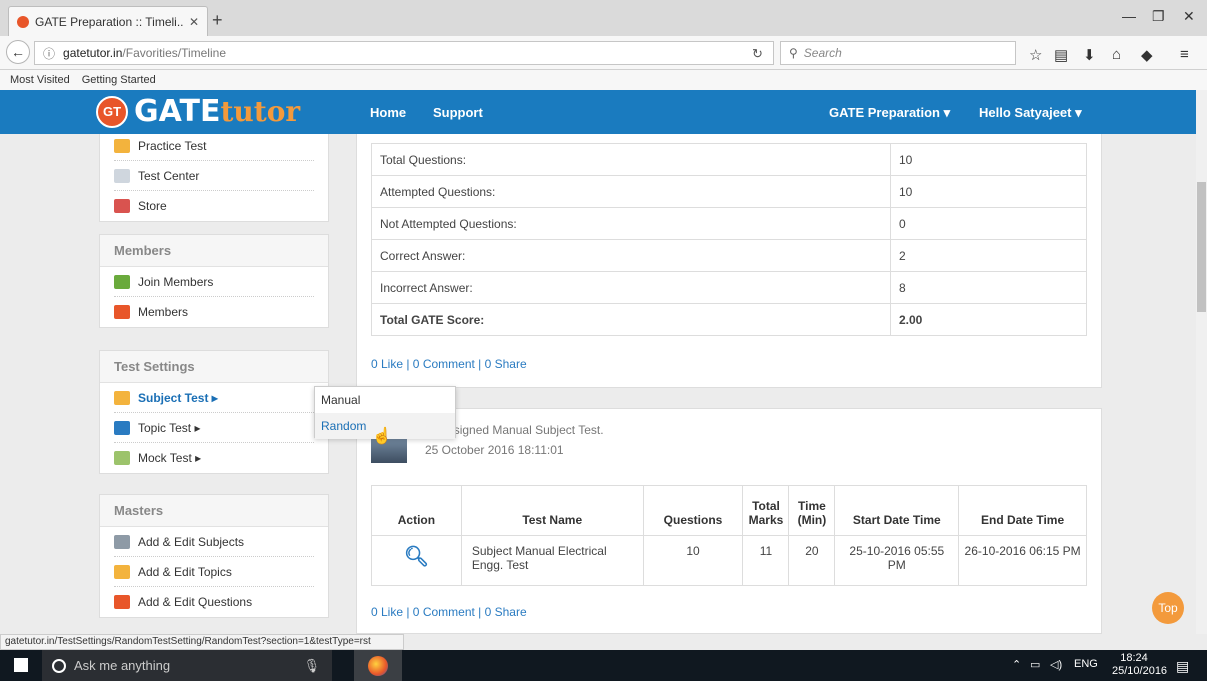 The image size is (1207, 681). Describe the element at coordinates (214, 458) in the screenshot. I see `sidebar-item-mock-test: Mock Test ▸` at that location.